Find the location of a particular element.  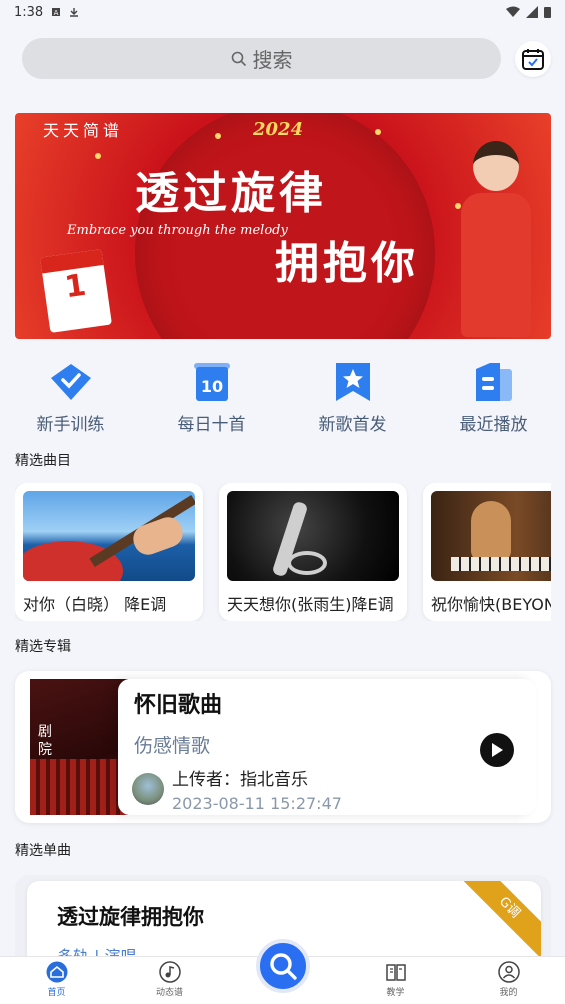

bottom-tab-bar: 首页 动态谱 教学 我的 is located at coordinates (282, 971).